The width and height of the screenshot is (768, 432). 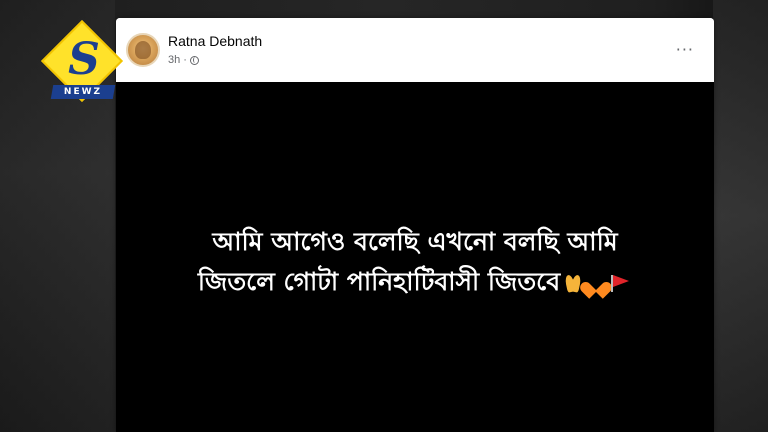 I want to click on post-time: 3h ·, so click(x=177, y=60).